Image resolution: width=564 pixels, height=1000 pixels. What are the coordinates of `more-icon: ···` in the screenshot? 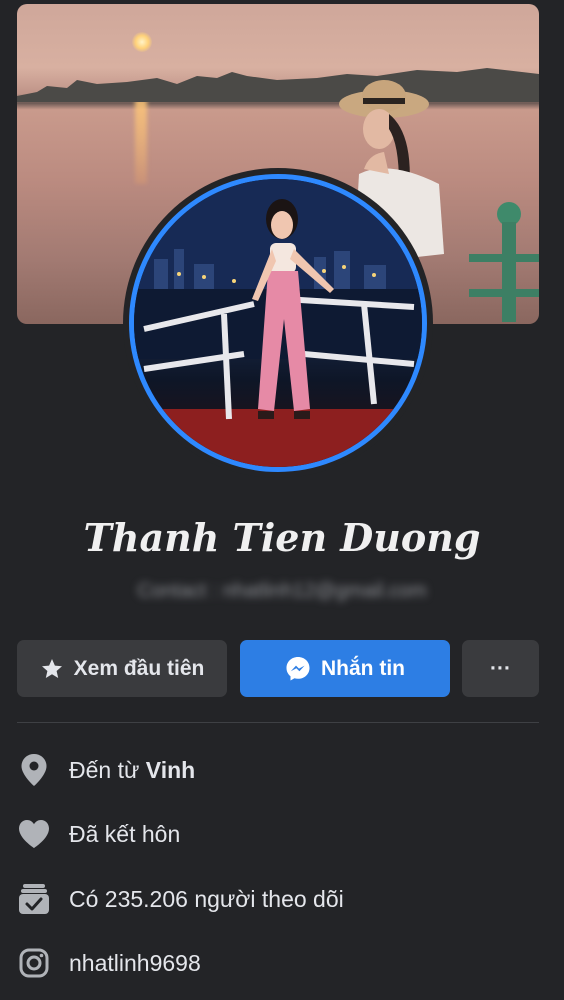 It's located at (500, 668).